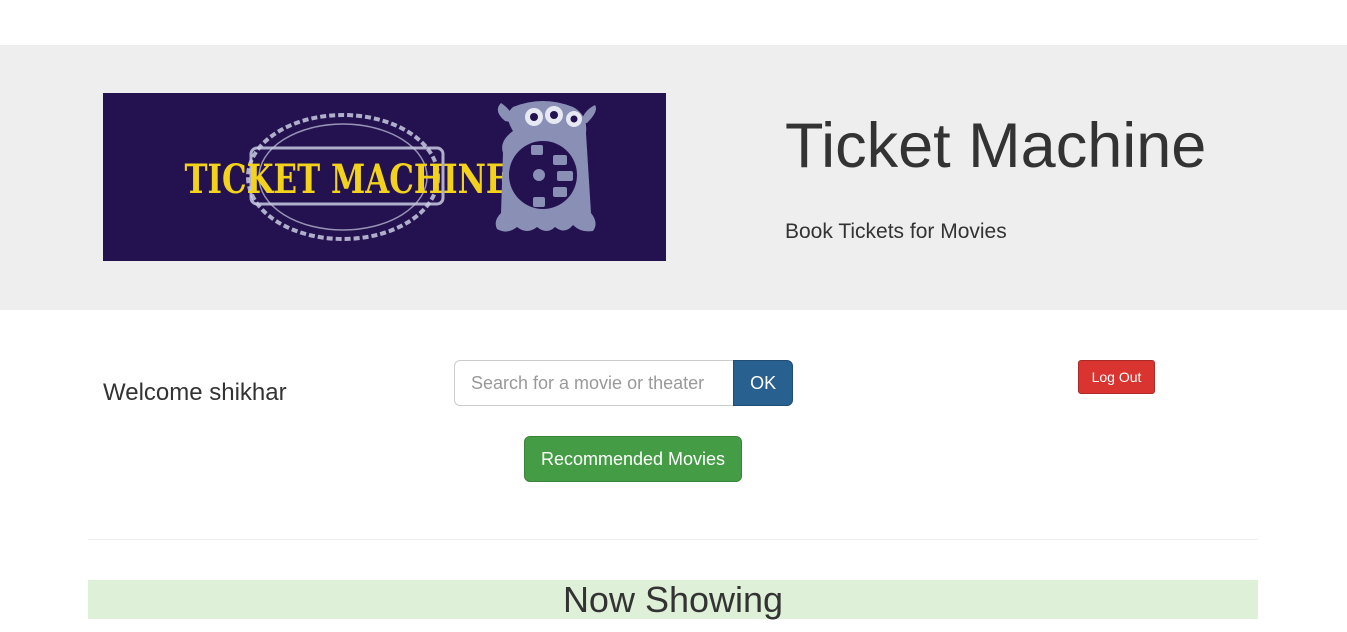  Describe the element at coordinates (896, 231) in the screenshot. I see `site-subtitle: Book Tickets for Movies` at that location.